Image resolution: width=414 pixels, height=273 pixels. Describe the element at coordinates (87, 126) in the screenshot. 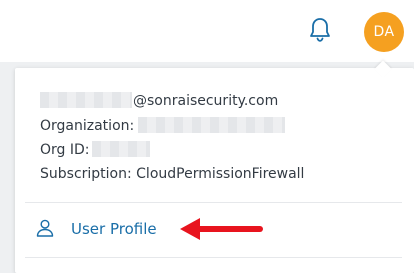

I see `organization-label: Organization:` at that location.